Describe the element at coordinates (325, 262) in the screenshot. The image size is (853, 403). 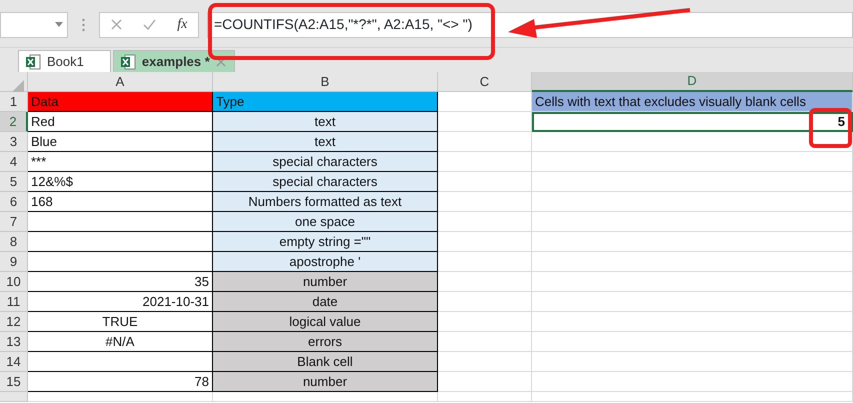
I see `cell: apostrophe '` at that location.